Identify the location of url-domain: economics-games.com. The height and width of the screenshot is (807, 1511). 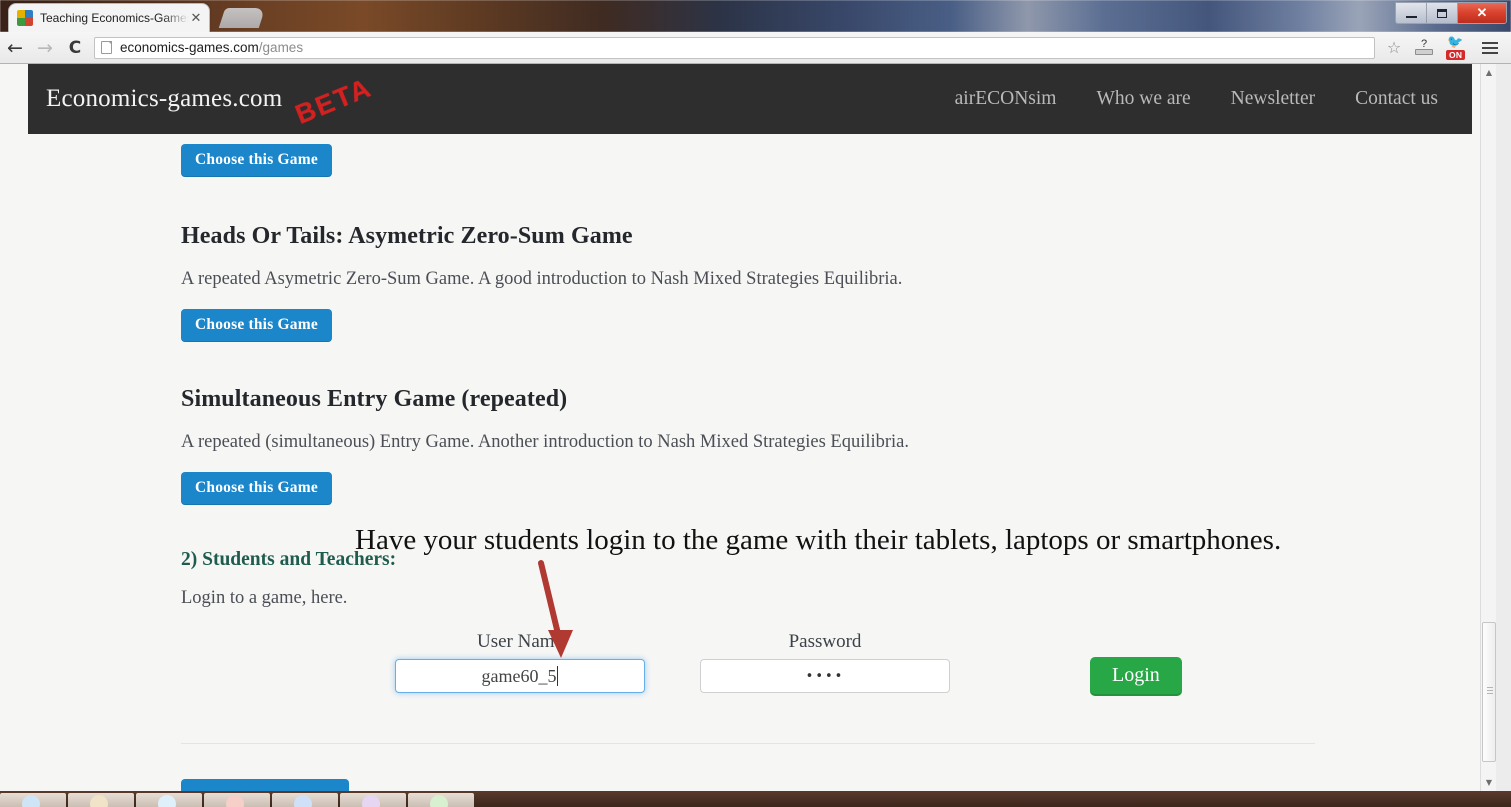
(189, 47).